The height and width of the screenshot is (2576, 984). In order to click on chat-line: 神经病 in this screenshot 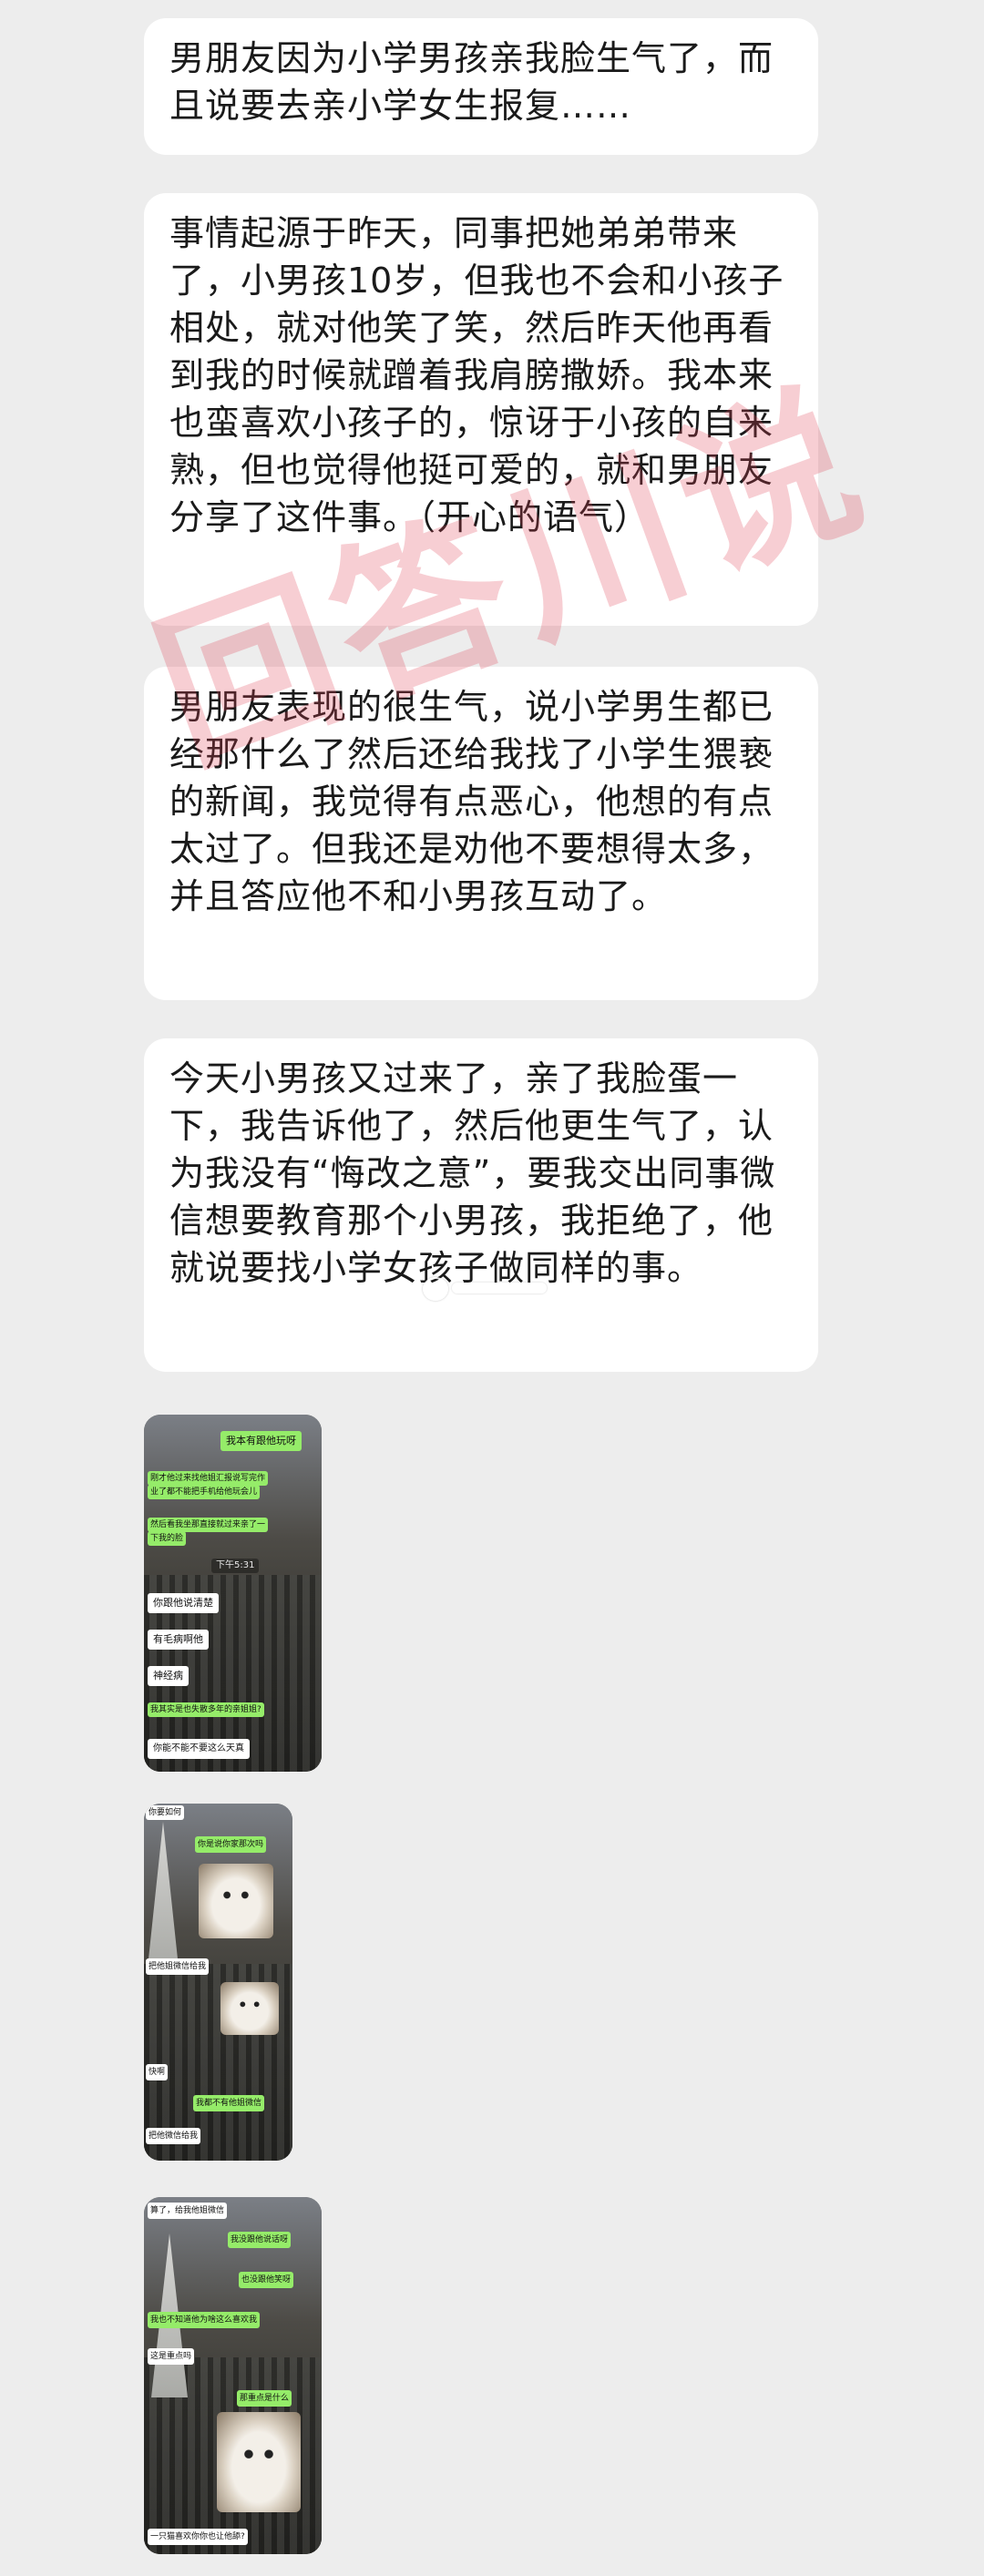, I will do `click(169, 1676)`.